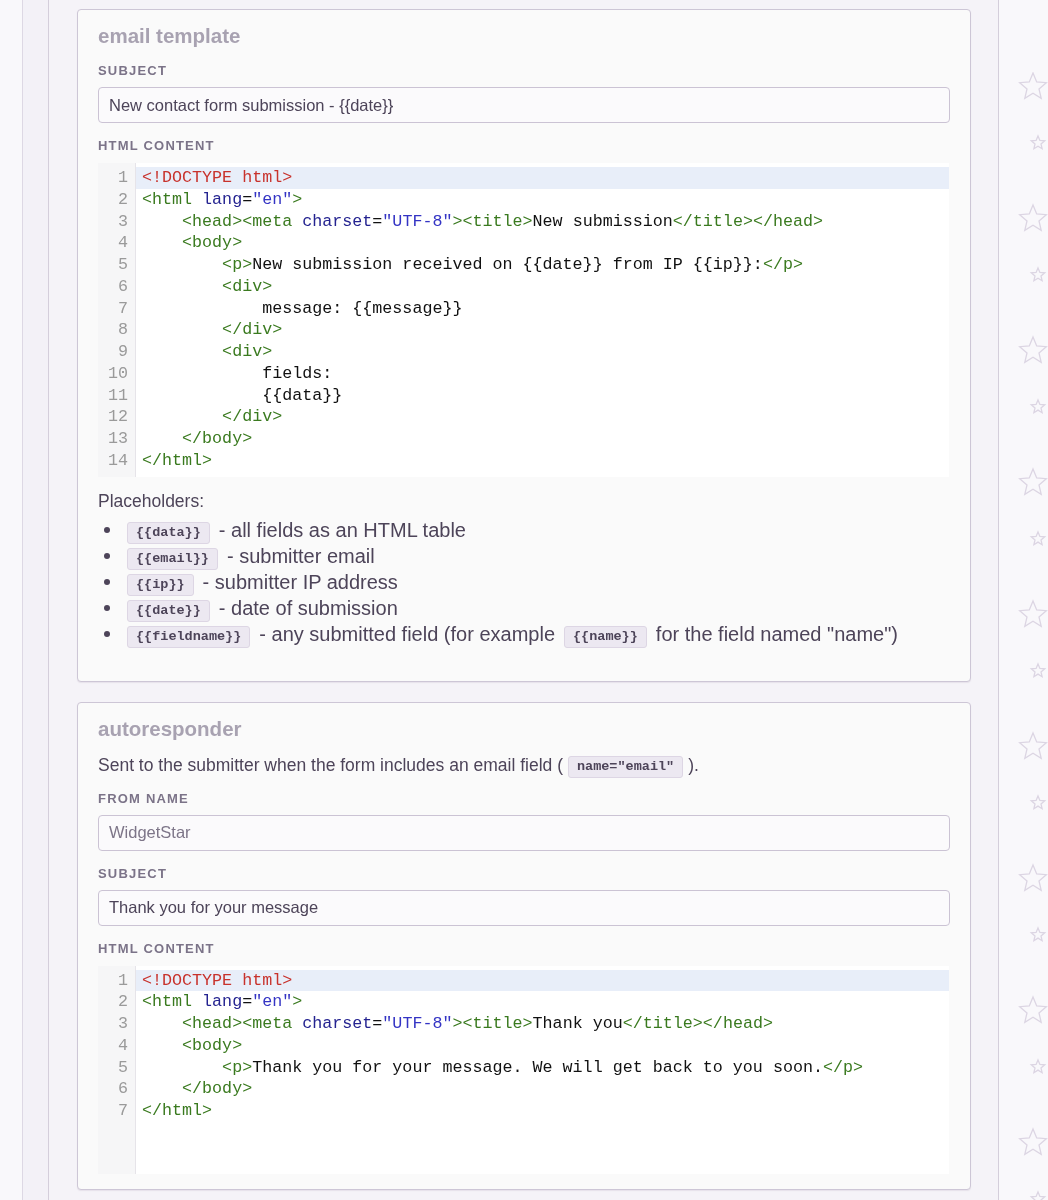  I want to click on code-line: fields:, so click(297, 373).